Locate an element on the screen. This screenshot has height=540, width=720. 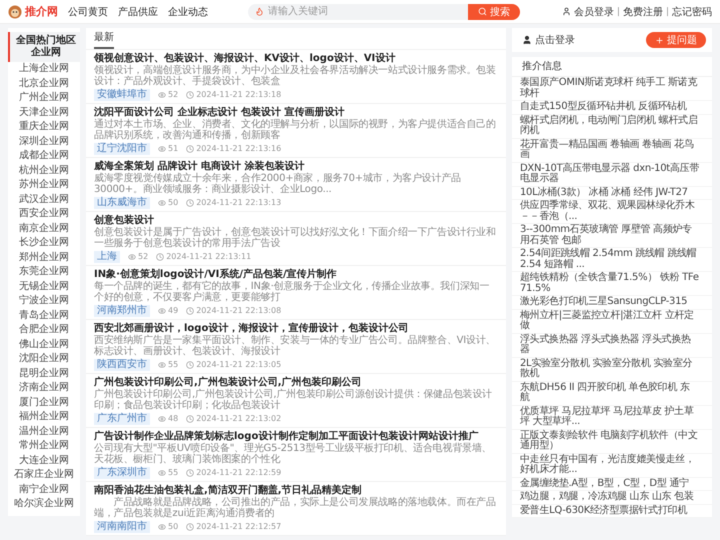
account-link: 免费注册 is located at coordinates (642, 11).